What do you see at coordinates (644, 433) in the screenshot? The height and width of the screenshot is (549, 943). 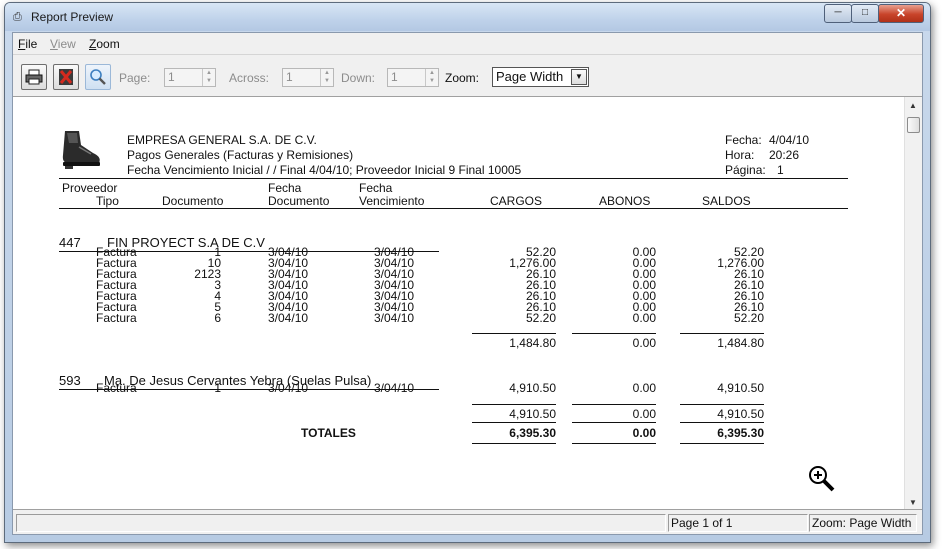 I see `total-abonos: 0.00` at bounding box center [644, 433].